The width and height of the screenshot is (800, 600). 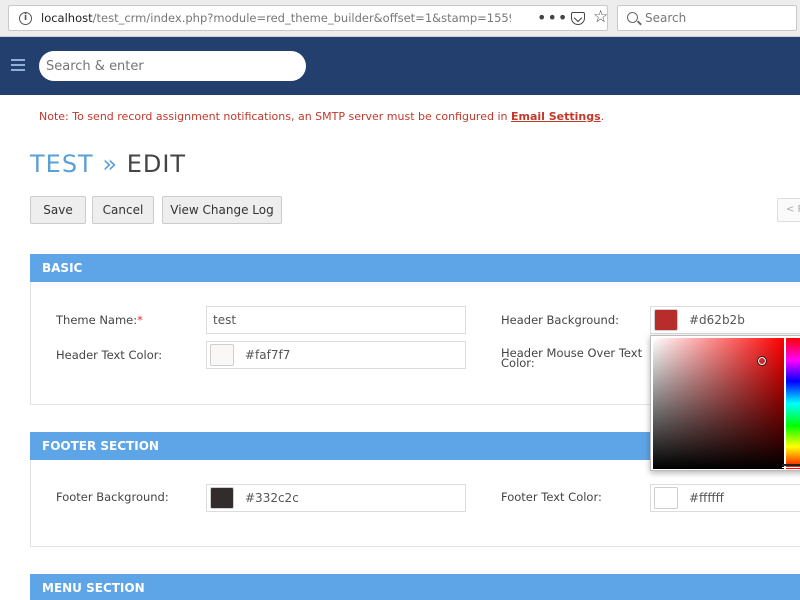 What do you see at coordinates (25, 18) in the screenshot?
I see `site-info-icon: i` at bounding box center [25, 18].